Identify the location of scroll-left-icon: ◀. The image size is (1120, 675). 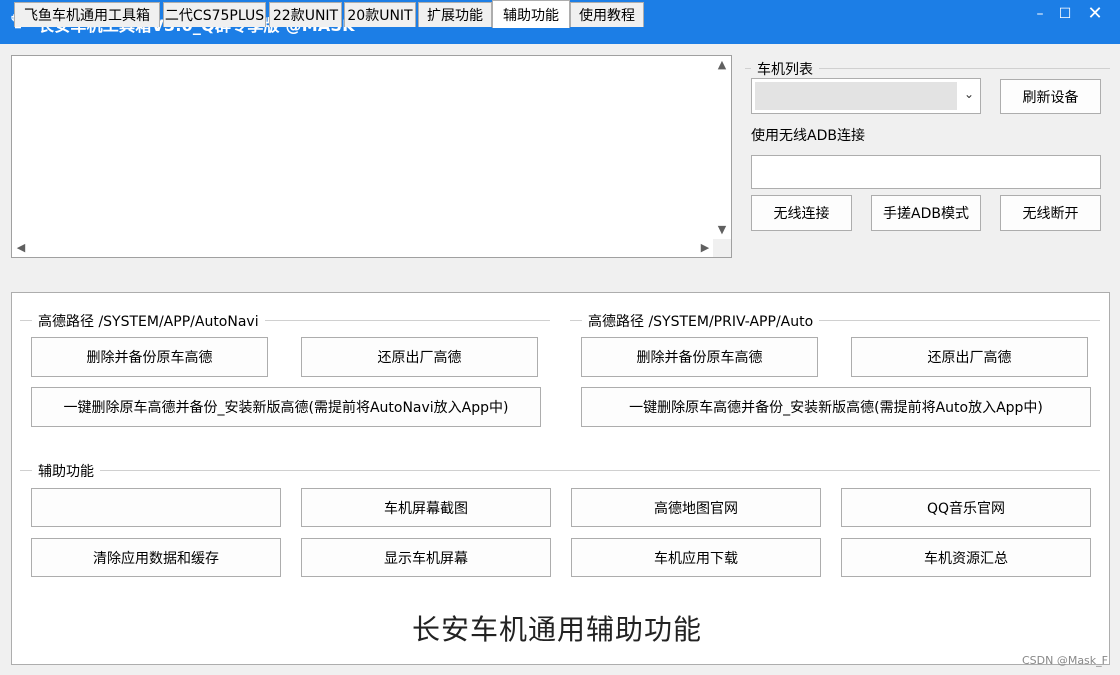
(21, 248).